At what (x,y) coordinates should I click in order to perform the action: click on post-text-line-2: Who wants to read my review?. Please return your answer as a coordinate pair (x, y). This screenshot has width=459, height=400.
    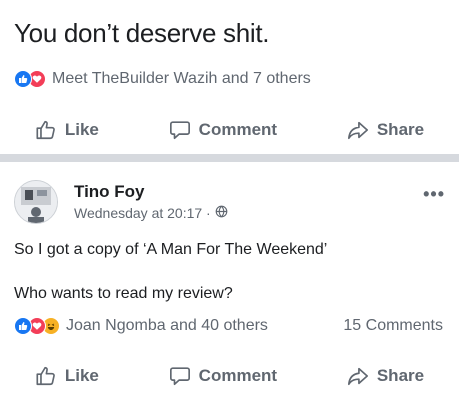
    Looking at the image, I should click on (123, 293).